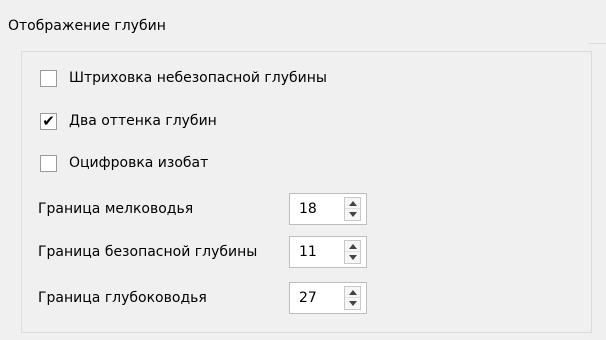 The height and width of the screenshot is (340, 606). I want to click on shallow-boundary-value: 18, so click(308, 209).